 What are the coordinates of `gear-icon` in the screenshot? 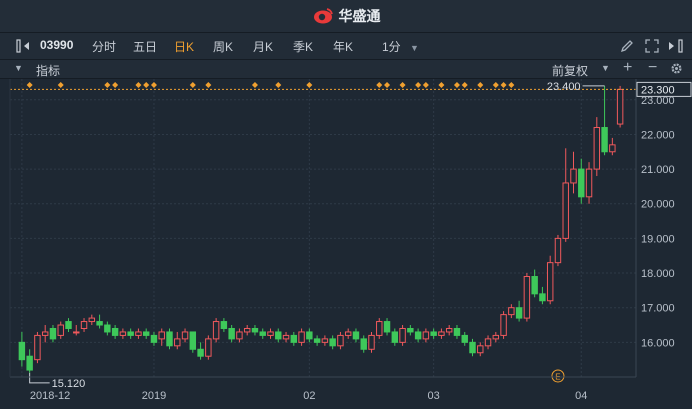 It's located at (676, 68).